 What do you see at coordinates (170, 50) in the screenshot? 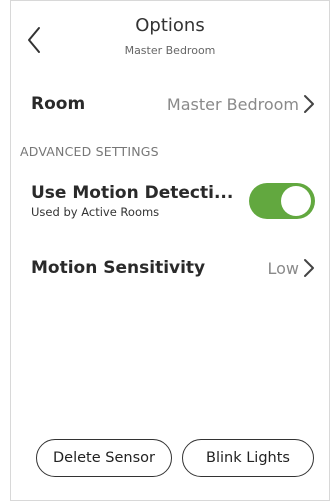
I see `page-subtitle: Master Bedroom` at bounding box center [170, 50].